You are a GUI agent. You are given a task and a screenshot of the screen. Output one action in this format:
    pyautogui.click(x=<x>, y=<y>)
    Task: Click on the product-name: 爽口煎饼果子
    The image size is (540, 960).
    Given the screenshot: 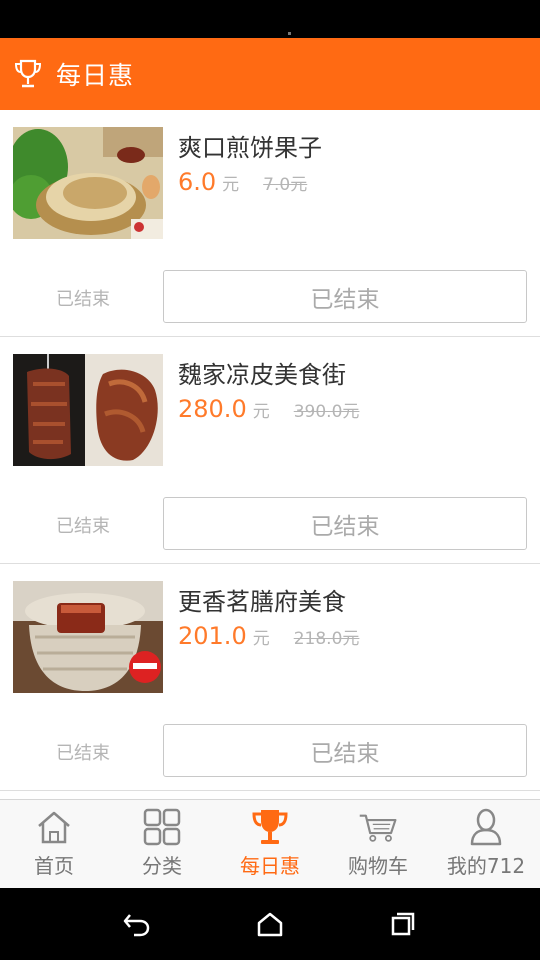 What is the action you would take?
    pyautogui.click(x=250, y=145)
    